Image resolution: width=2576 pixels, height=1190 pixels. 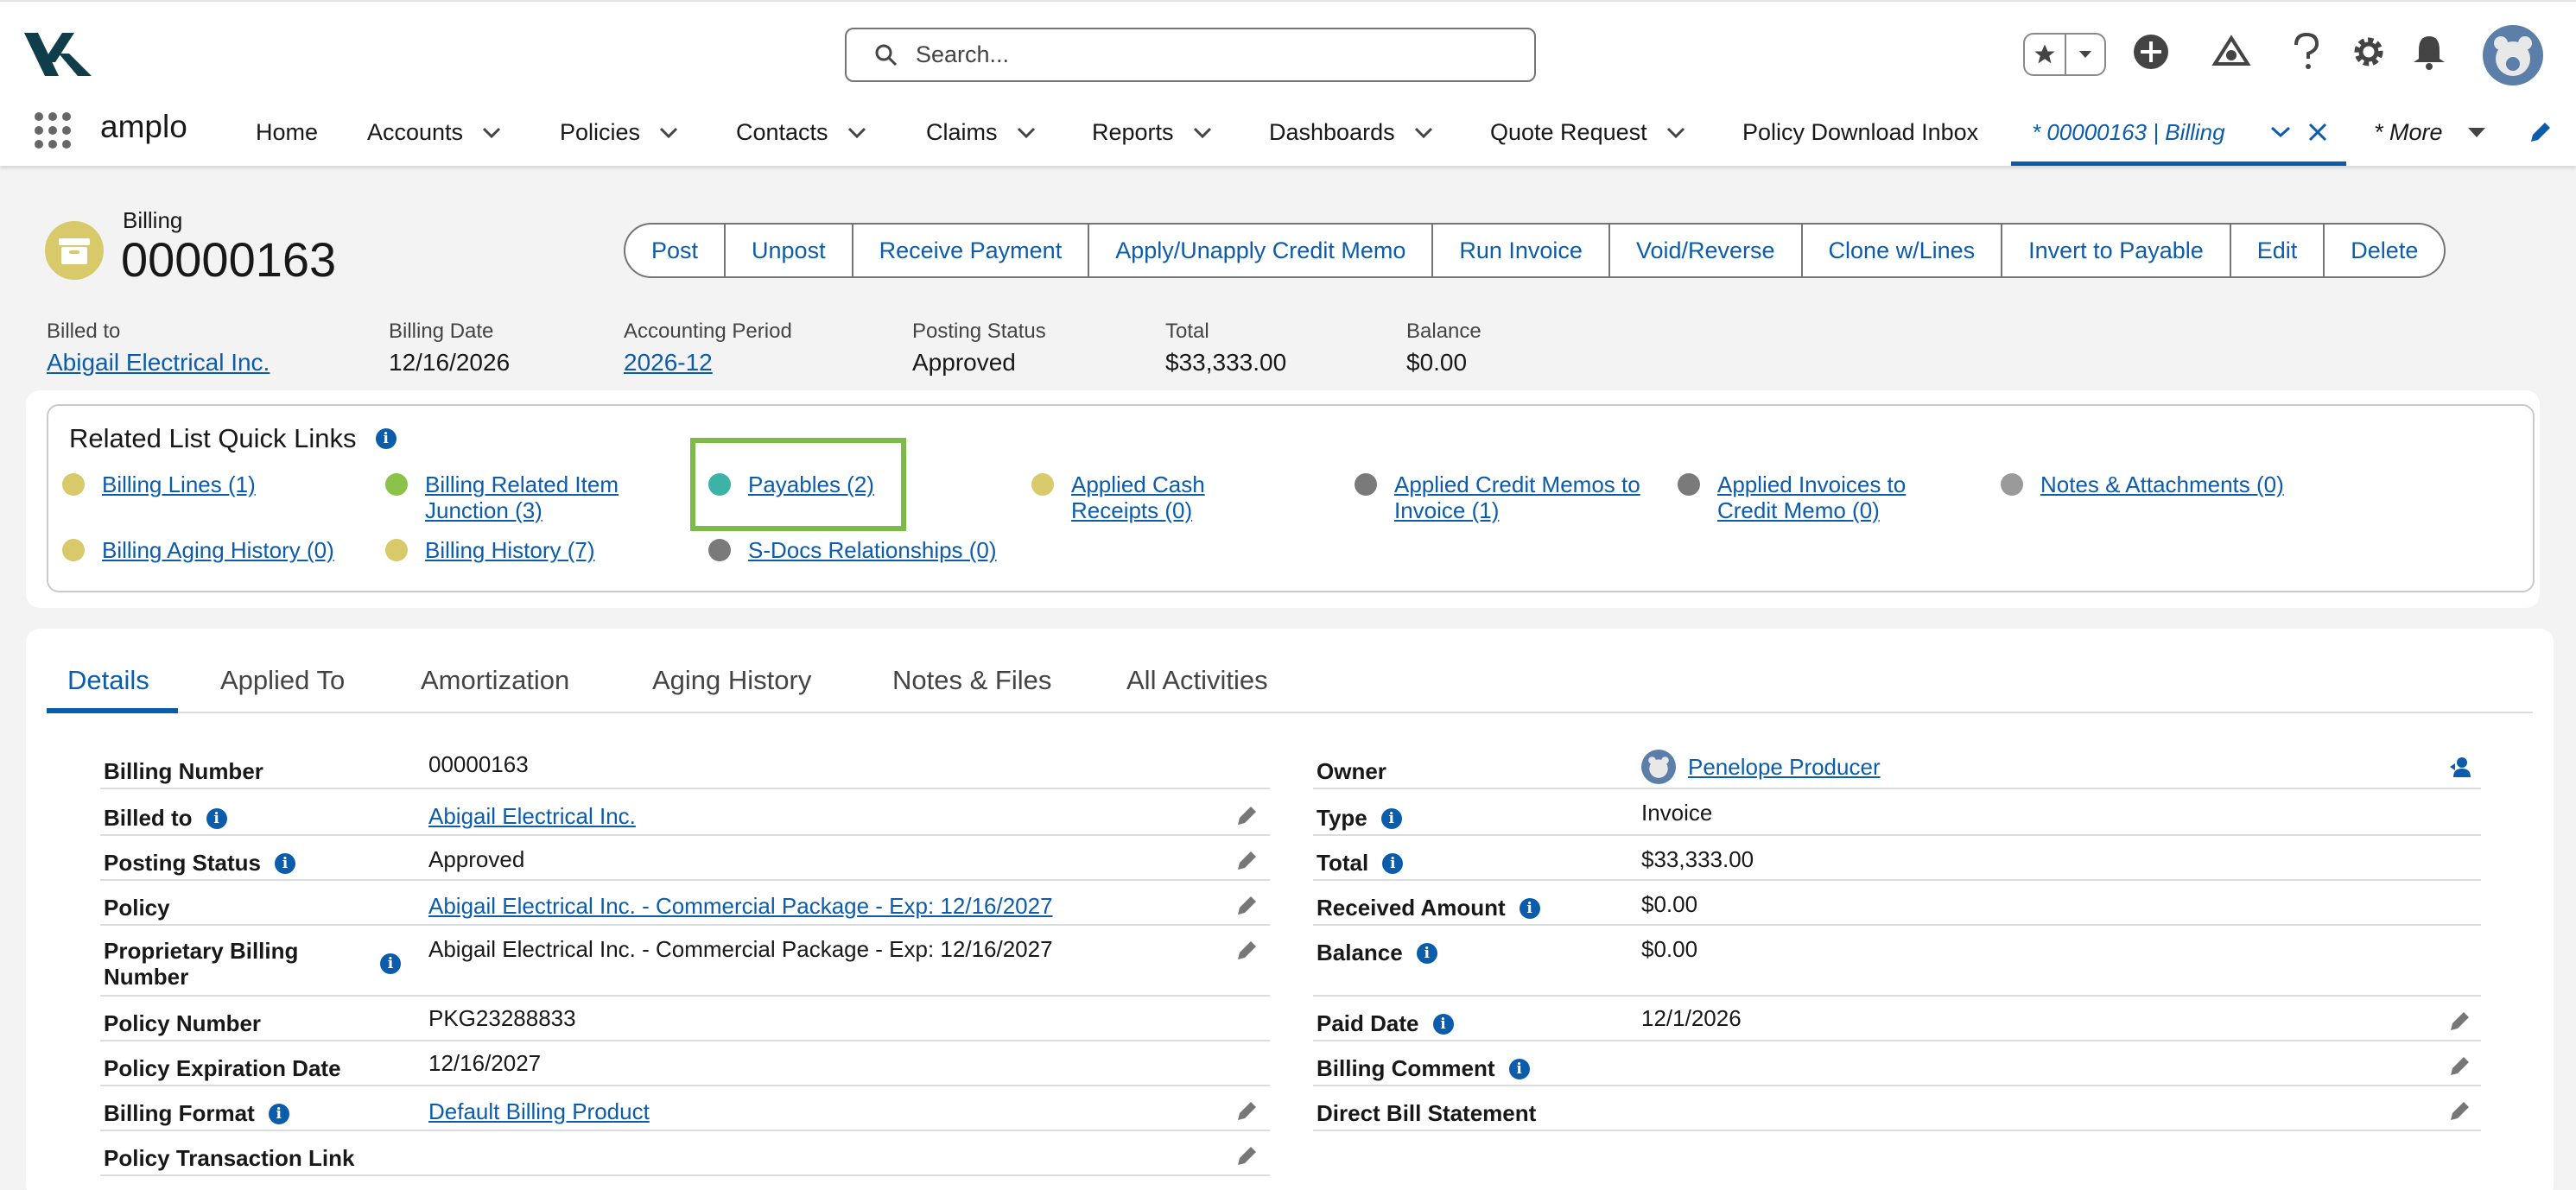 I want to click on nav-item-dashboards: Dashboards, so click(x=1351, y=132).